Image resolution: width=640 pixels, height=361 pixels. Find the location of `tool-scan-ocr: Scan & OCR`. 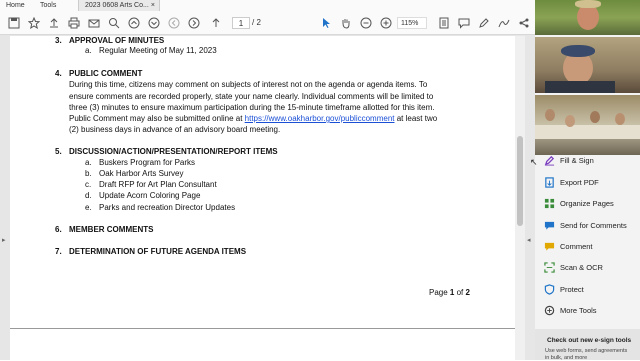

tool-scan-ocr: Scan & OCR is located at coordinates (590, 268).